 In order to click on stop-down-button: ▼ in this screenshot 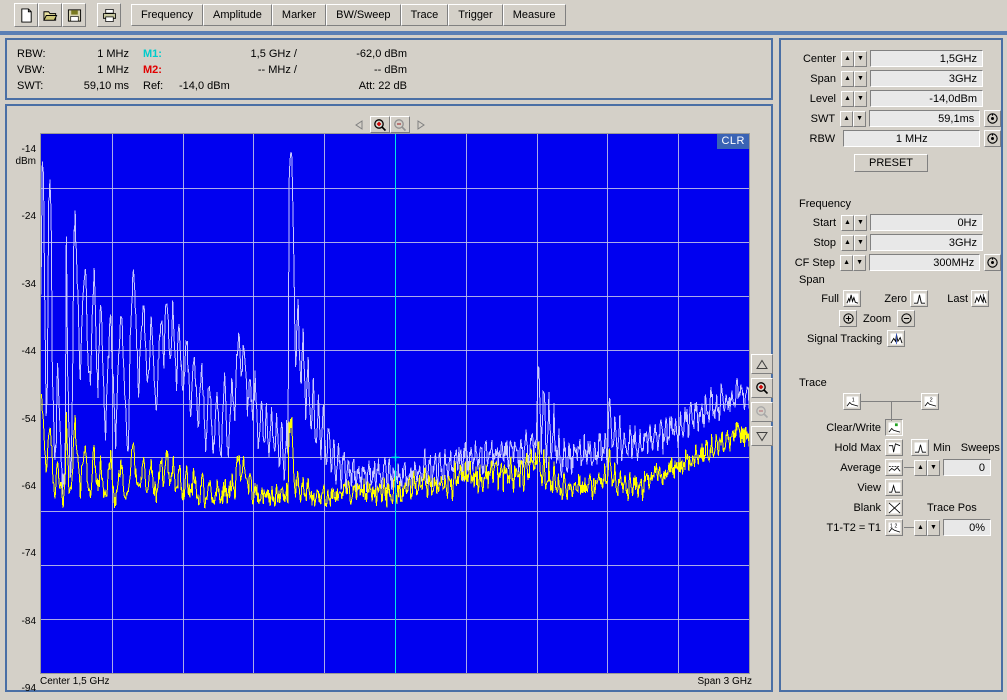, I will do `click(860, 242)`.